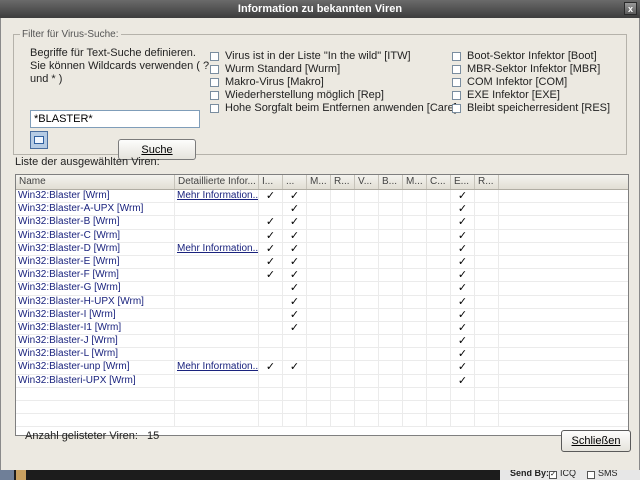 Image resolution: width=640 pixels, height=480 pixels. What do you see at coordinates (553, 475) in the screenshot?
I see `icq-checkbox: ✓` at bounding box center [553, 475].